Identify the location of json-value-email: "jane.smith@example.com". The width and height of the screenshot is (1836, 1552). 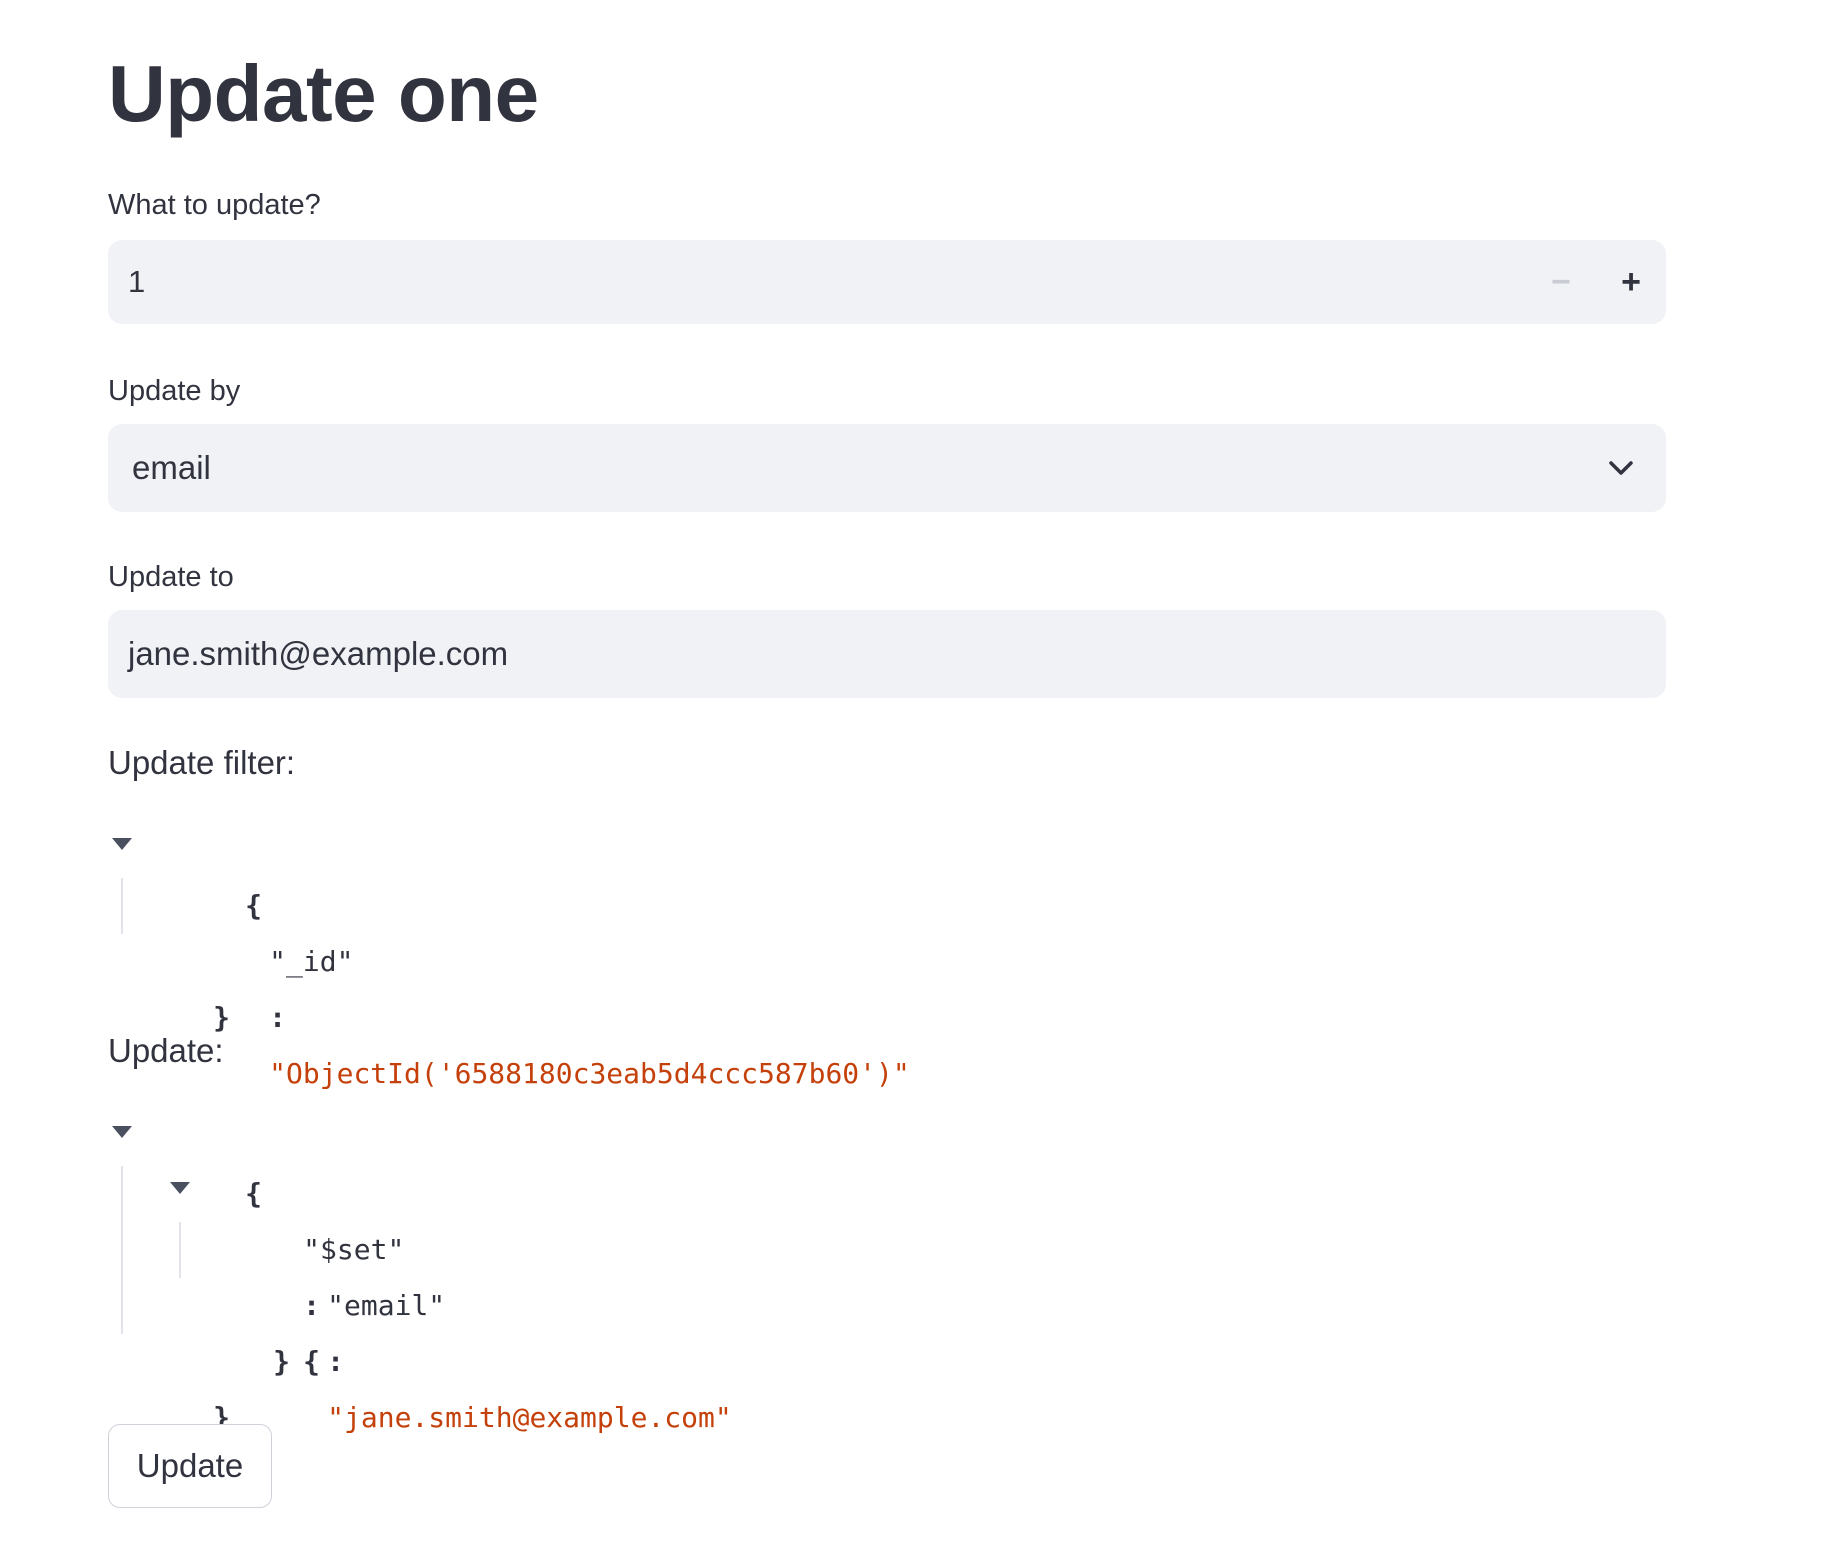
(529, 1417).